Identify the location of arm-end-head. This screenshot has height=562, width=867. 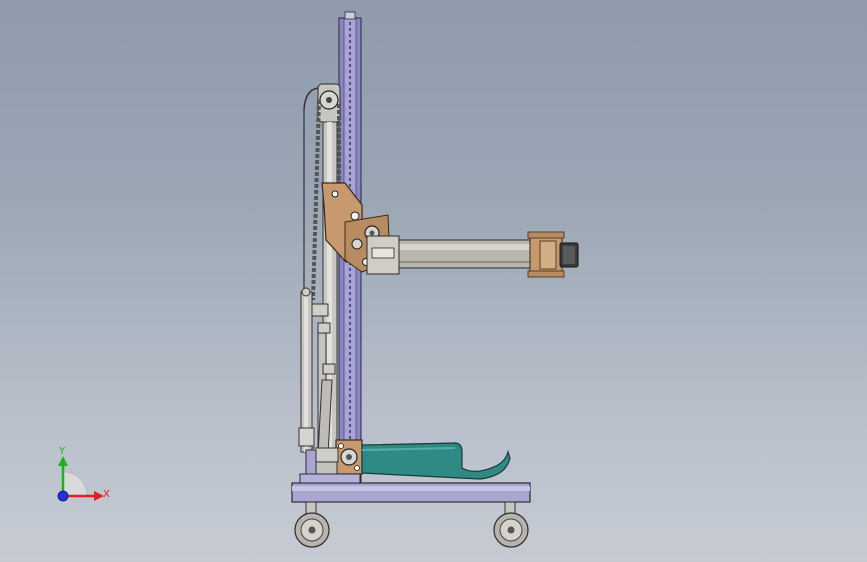
(553, 254).